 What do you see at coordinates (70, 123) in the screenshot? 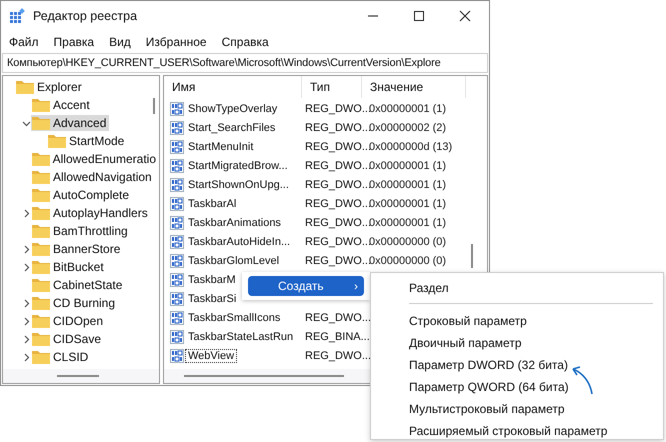
I see `tree-item: Advanced` at bounding box center [70, 123].